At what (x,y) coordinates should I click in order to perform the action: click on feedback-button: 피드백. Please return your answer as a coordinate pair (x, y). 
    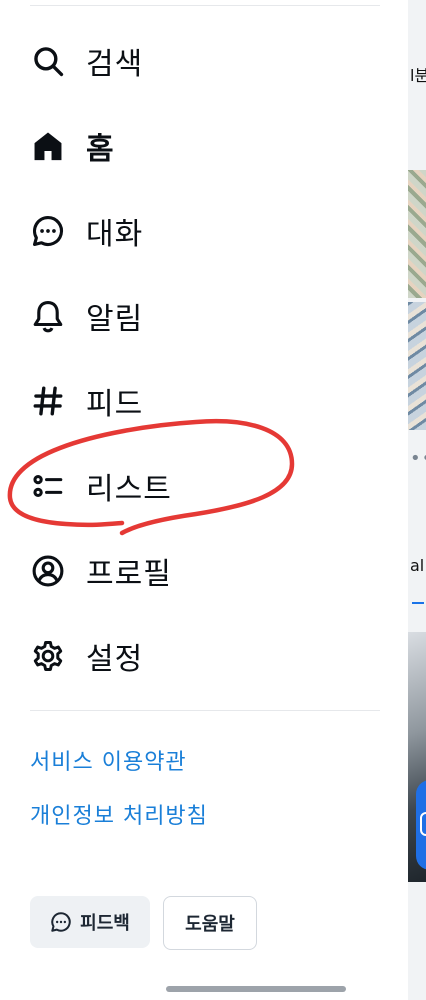
    Looking at the image, I should click on (90, 922).